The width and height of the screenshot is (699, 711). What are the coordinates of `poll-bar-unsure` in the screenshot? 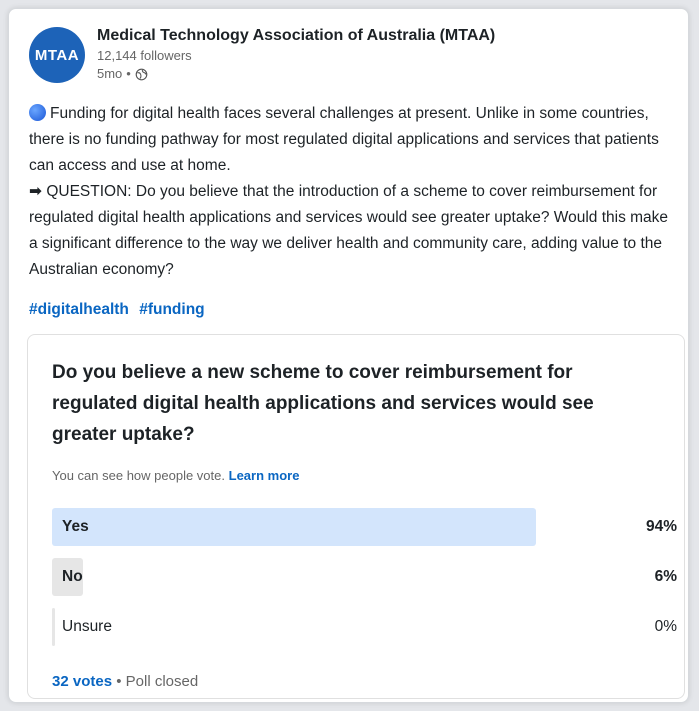 It's located at (53, 627).